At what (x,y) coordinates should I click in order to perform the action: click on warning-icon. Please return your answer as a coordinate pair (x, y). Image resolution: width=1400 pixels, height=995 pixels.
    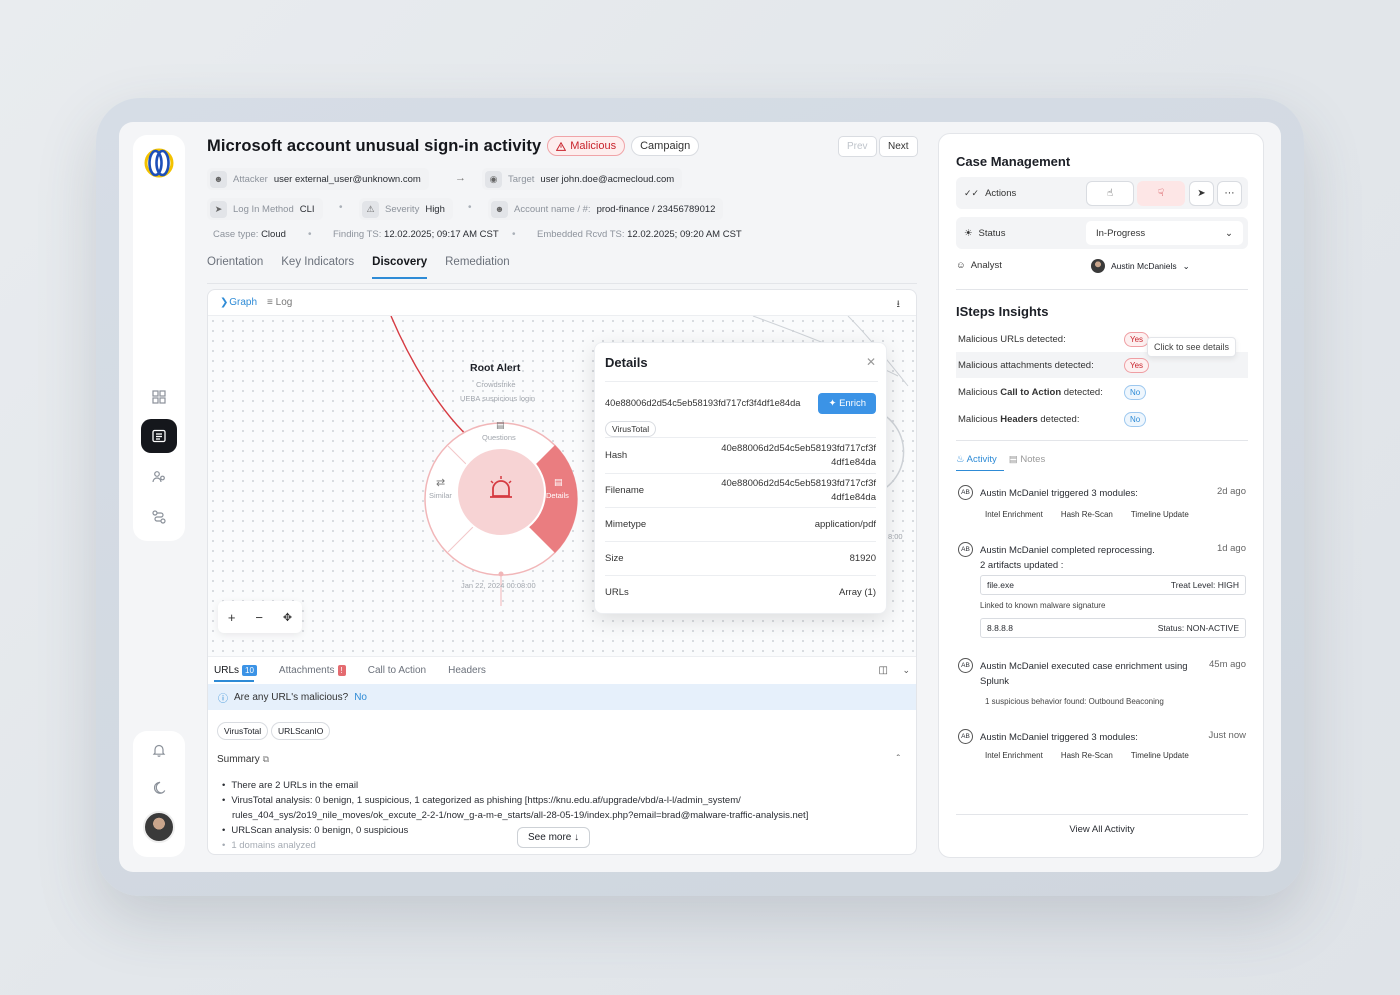
    Looking at the image, I should click on (561, 146).